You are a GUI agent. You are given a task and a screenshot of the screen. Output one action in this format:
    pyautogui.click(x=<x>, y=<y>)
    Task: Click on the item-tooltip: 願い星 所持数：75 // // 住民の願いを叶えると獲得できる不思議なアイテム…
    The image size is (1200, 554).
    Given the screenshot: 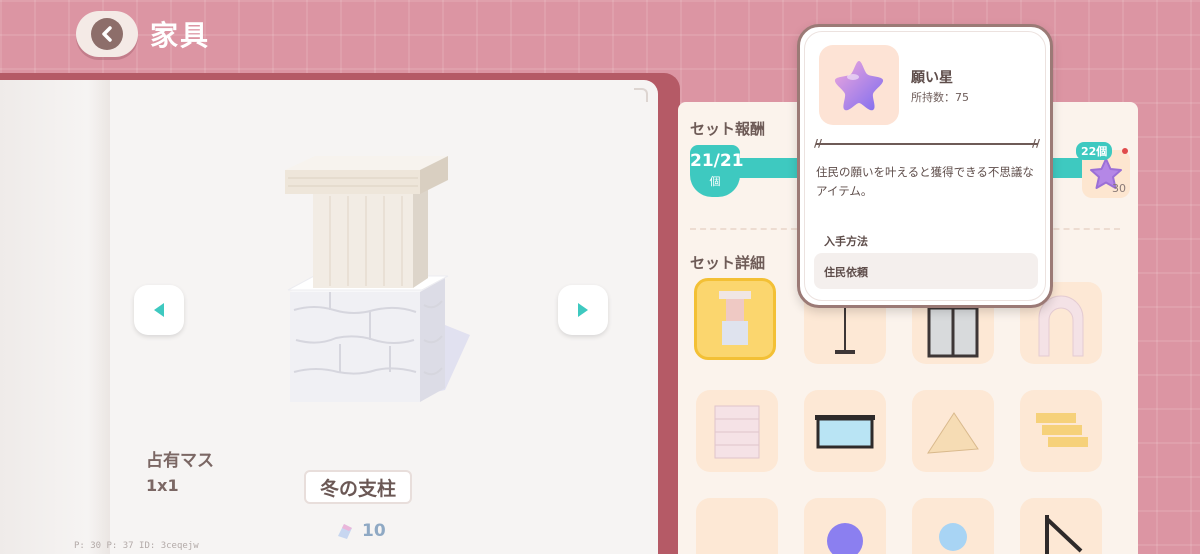 What is the action you would take?
    pyautogui.click(x=925, y=166)
    